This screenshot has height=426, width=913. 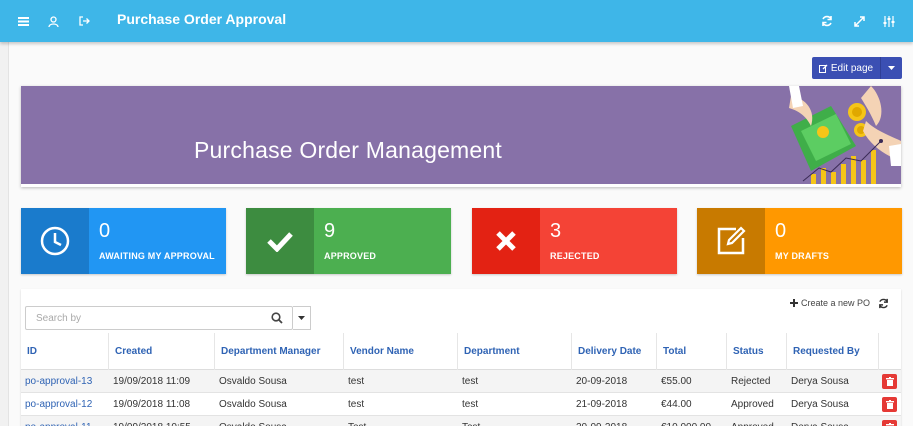 What do you see at coordinates (859, 21) in the screenshot?
I see `expand-icon` at bounding box center [859, 21].